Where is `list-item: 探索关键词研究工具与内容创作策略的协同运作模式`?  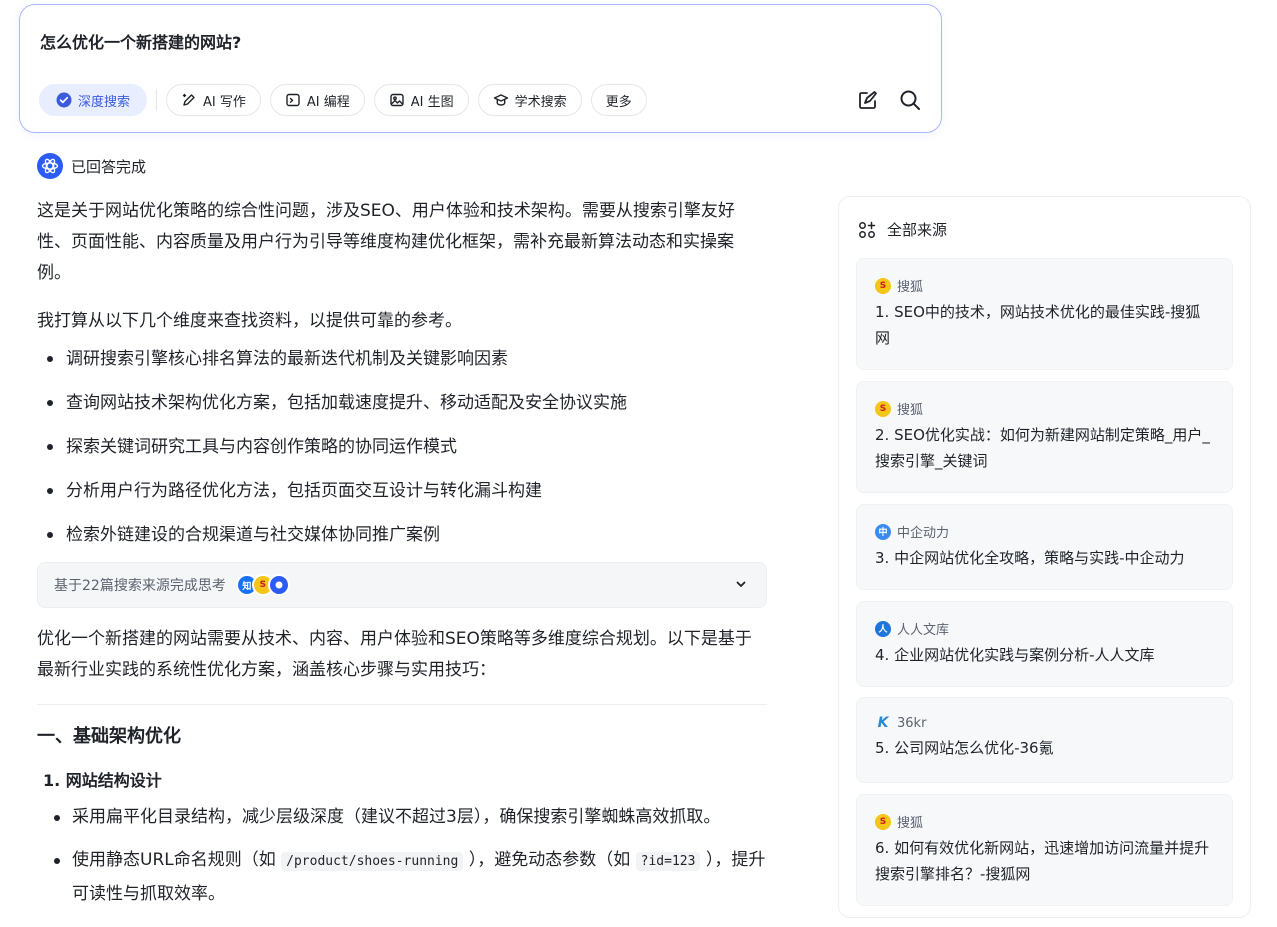
list-item: 探索关键词研究工具与内容创作策略的协同运作模式 is located at coordinates (402, 447).